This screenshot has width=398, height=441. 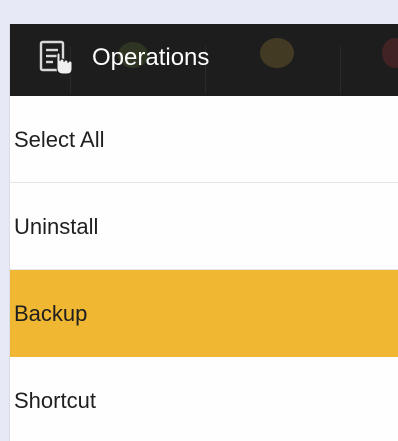 I want to click on dialog-title: Operations, so click(x=151, y=57).